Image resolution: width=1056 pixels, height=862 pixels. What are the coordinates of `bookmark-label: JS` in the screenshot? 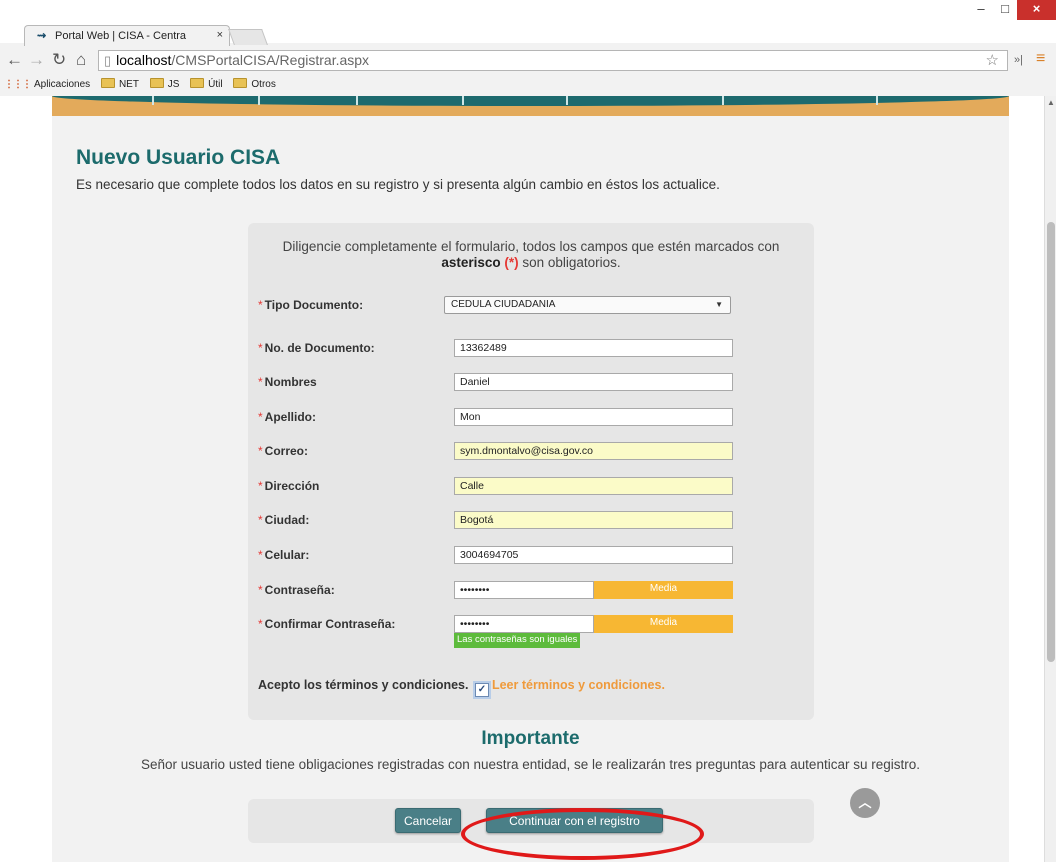 It's located at (173, 84).